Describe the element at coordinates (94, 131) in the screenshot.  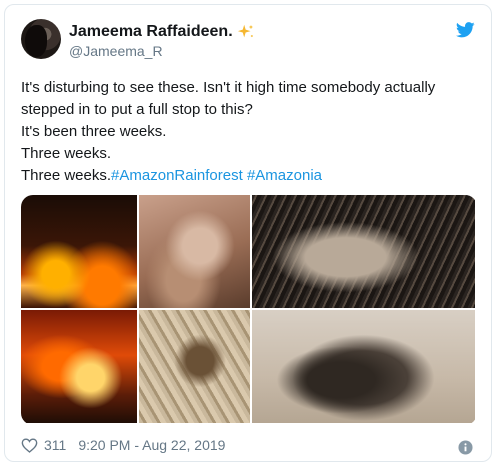
I see `tweet-line-3: It's been three weeks.` at that location.